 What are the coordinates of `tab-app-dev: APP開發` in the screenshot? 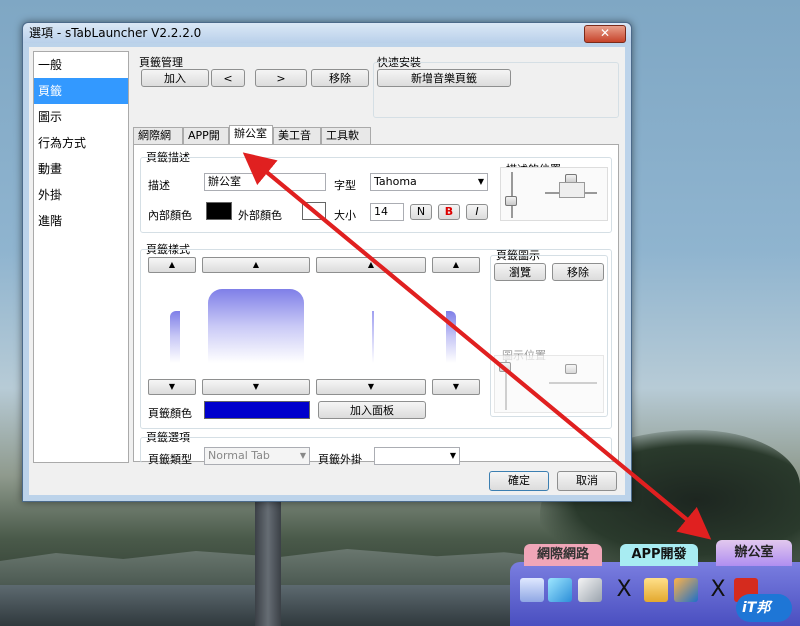 It's located at (206, 142).